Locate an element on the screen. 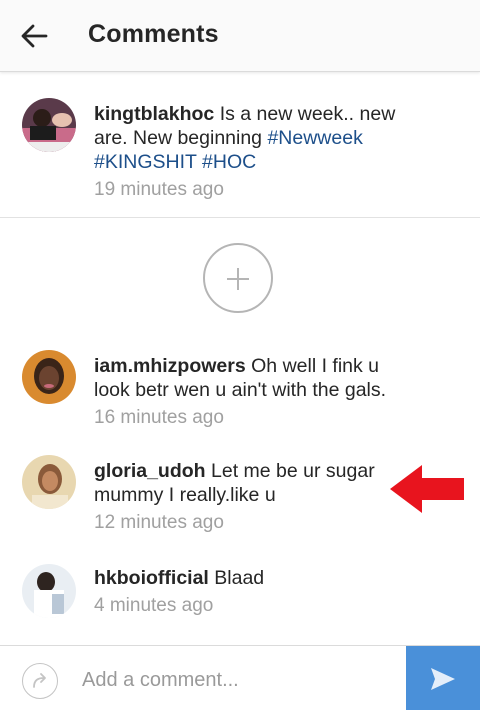 The width and height of the screenshot is (480, 710). page-title: Comments is located at coordinates (153, 34).